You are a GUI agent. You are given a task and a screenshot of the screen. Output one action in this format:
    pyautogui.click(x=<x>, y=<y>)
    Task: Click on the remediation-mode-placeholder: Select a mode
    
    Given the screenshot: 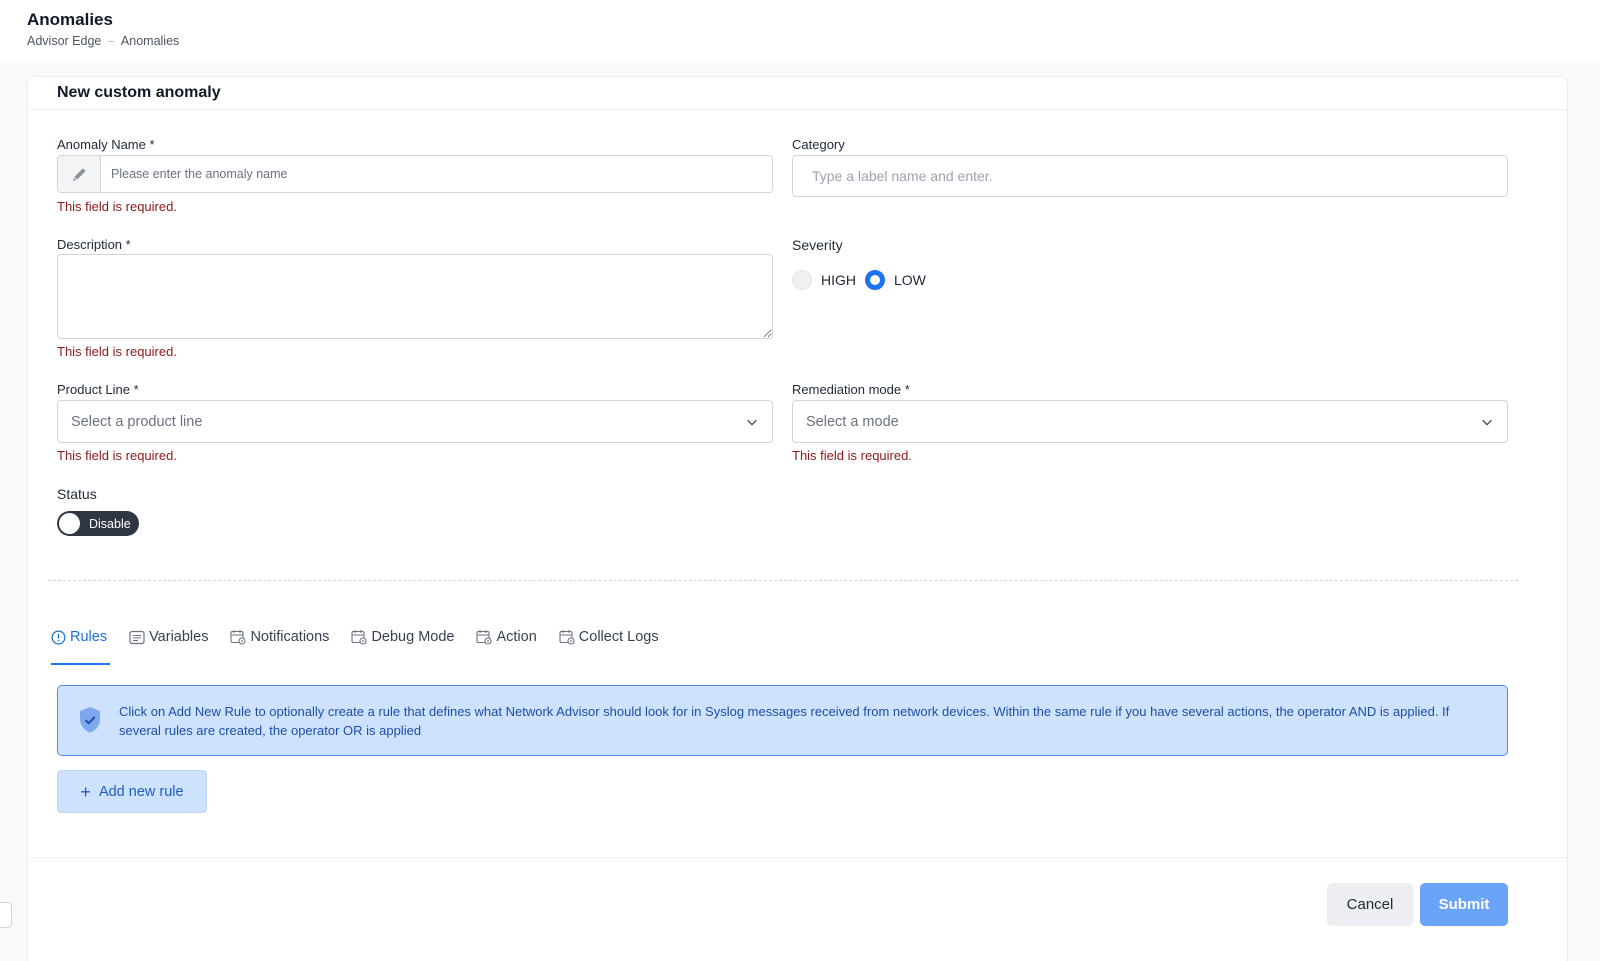 What is the action you would take?
    pyautogui.click(x=852, y=421)
    